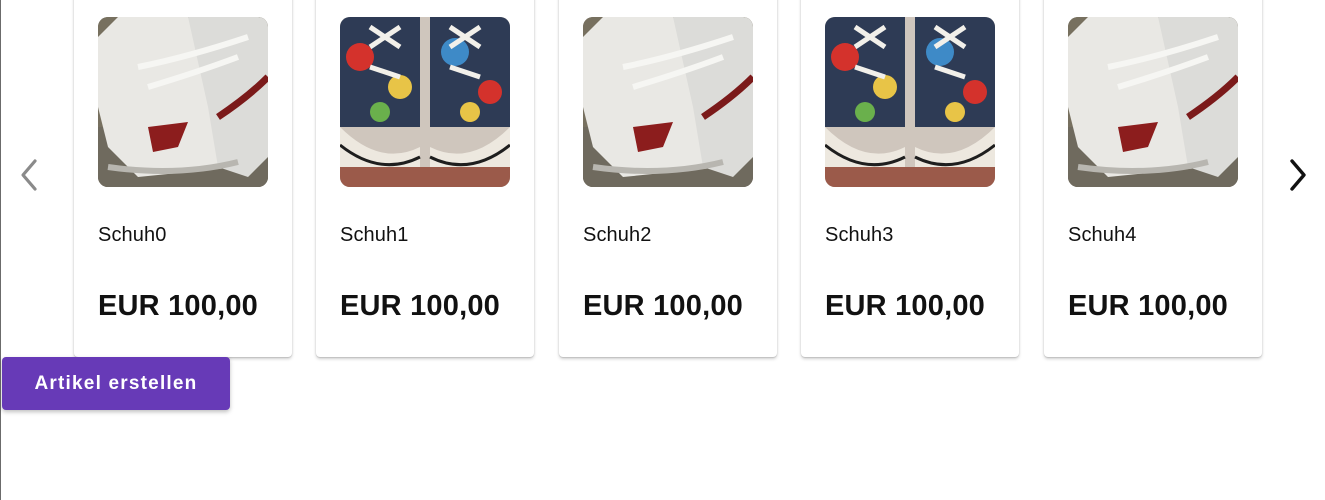 The height and width of the screenshot is (500, 1325). I want to click on product-card: Schuh4 EUR 100,00, so click(1153, 178).